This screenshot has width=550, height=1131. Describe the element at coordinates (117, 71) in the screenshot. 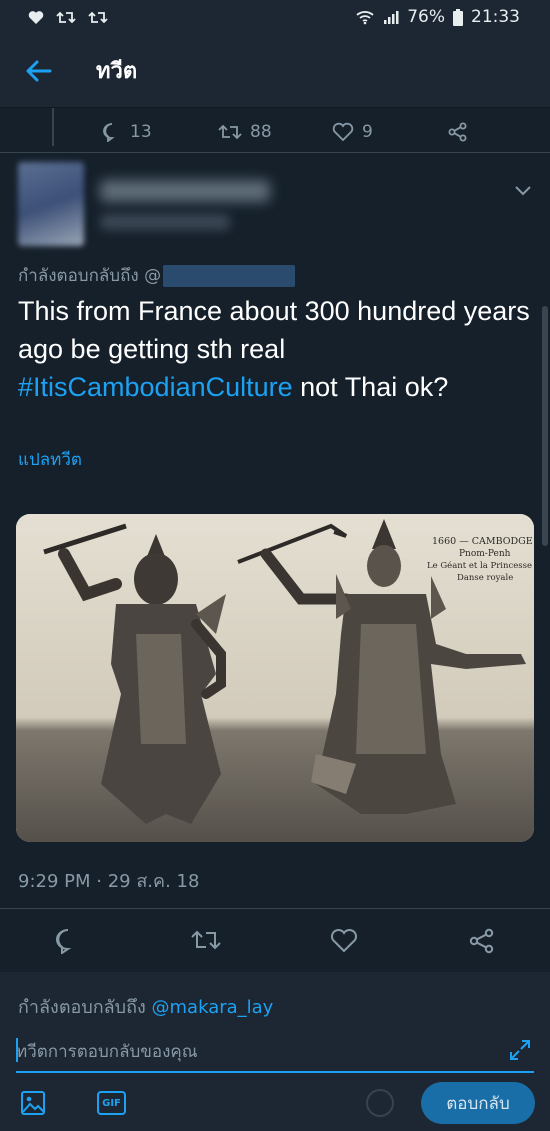

I see `page-title: ทวีต` at that location.